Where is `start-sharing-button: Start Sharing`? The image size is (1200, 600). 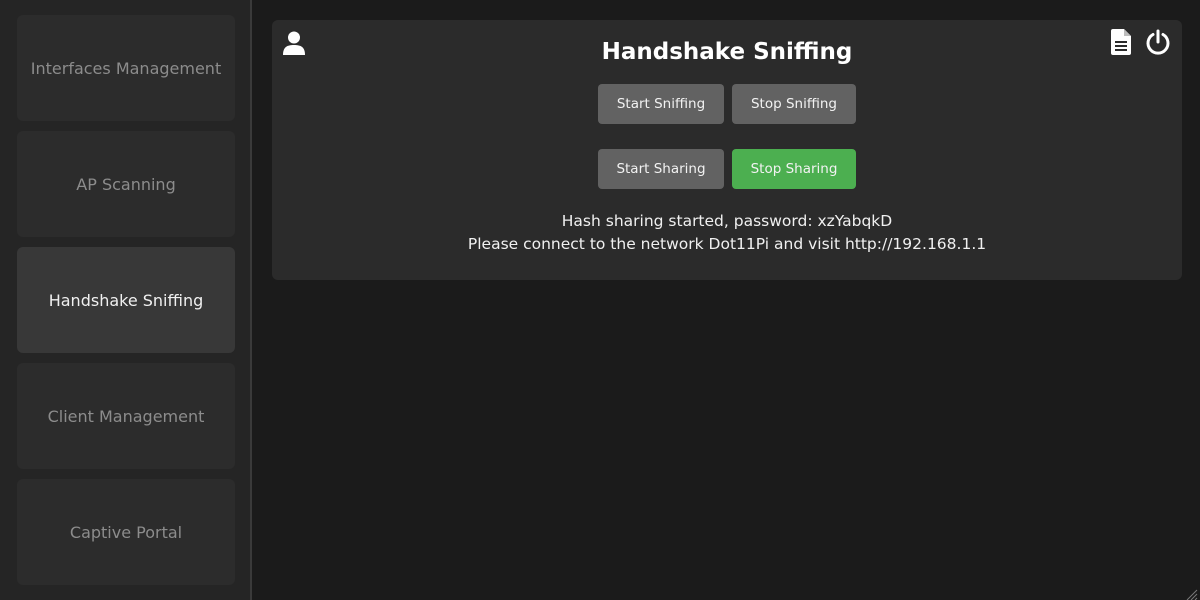
start-sharing-button: Start Sharing is located at coordinates (661, 169).